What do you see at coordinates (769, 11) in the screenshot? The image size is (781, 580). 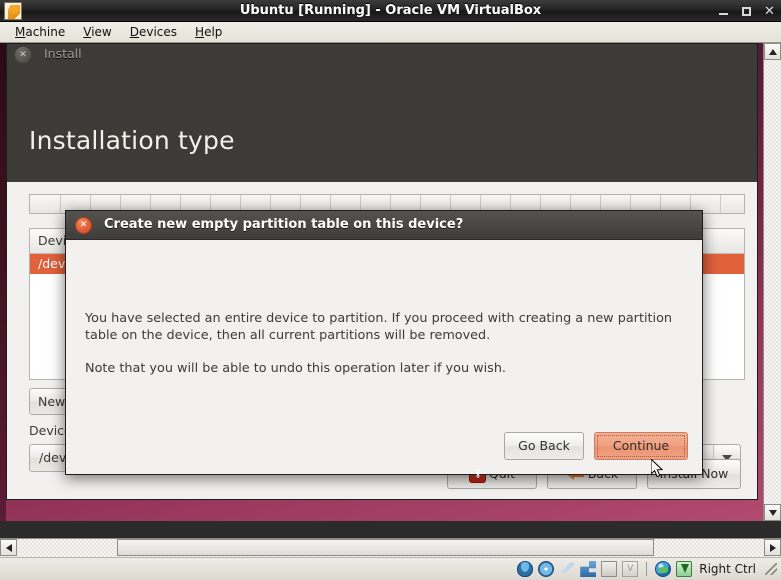 I see `close-icon: ✕` at bounding box center [769, 11].